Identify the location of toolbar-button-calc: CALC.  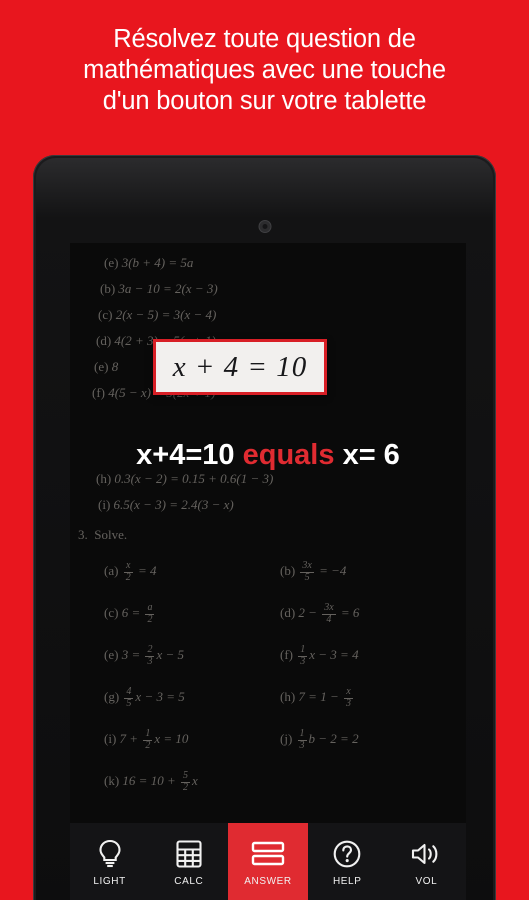
(188, 861).